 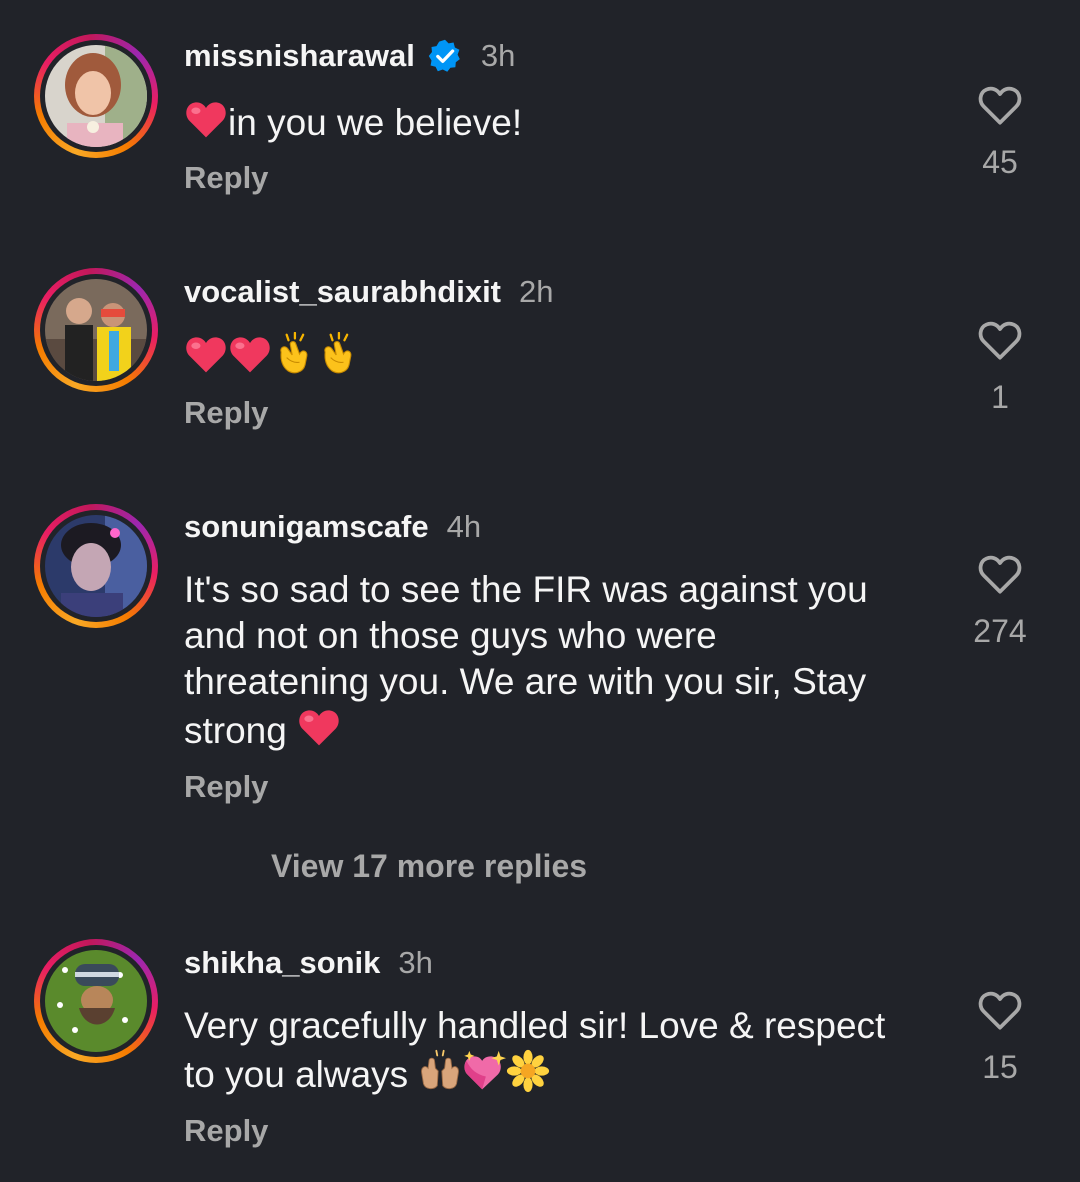 I want to click on comment-header: sonunigamscafe 4h, so click(x=332, y=527).